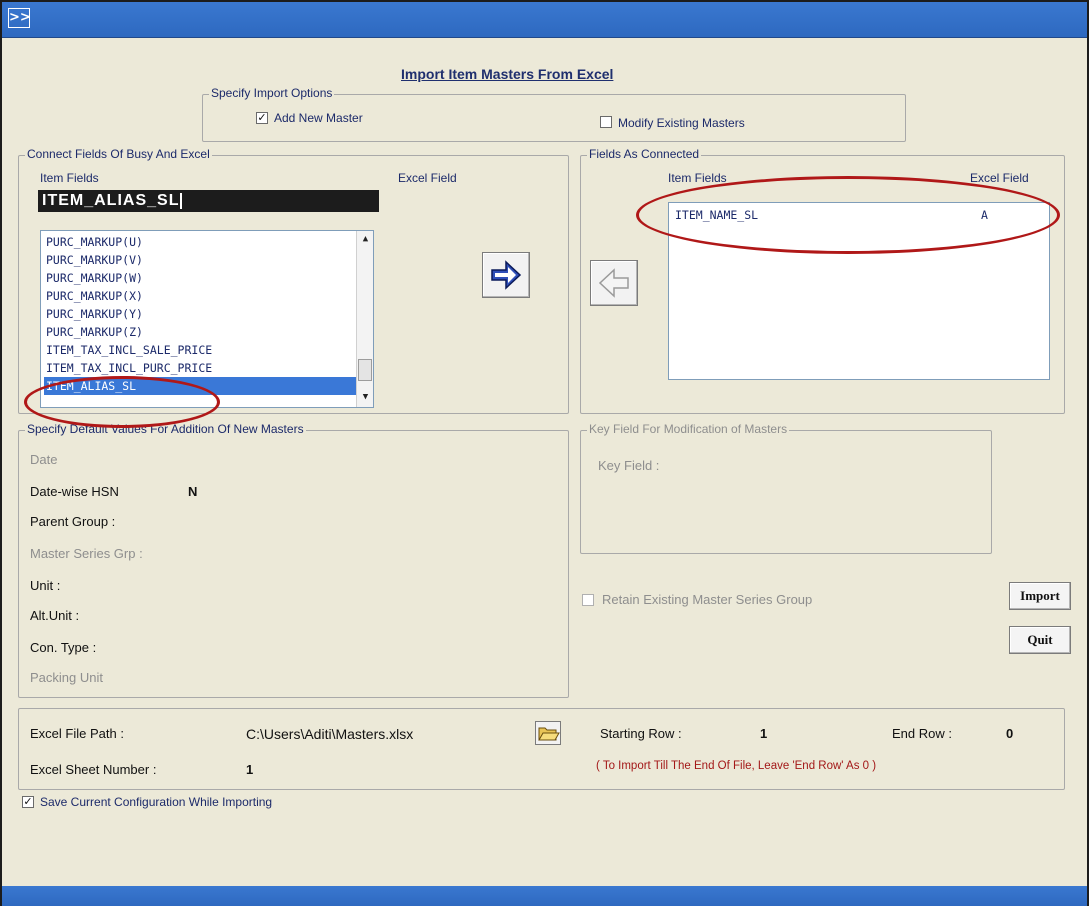 This screenshot has width=1089, height=906. What do you see at coordinates (1040, 596) in the screenshot?
I see `import-button: Import` at bounding box center [1040, 596].